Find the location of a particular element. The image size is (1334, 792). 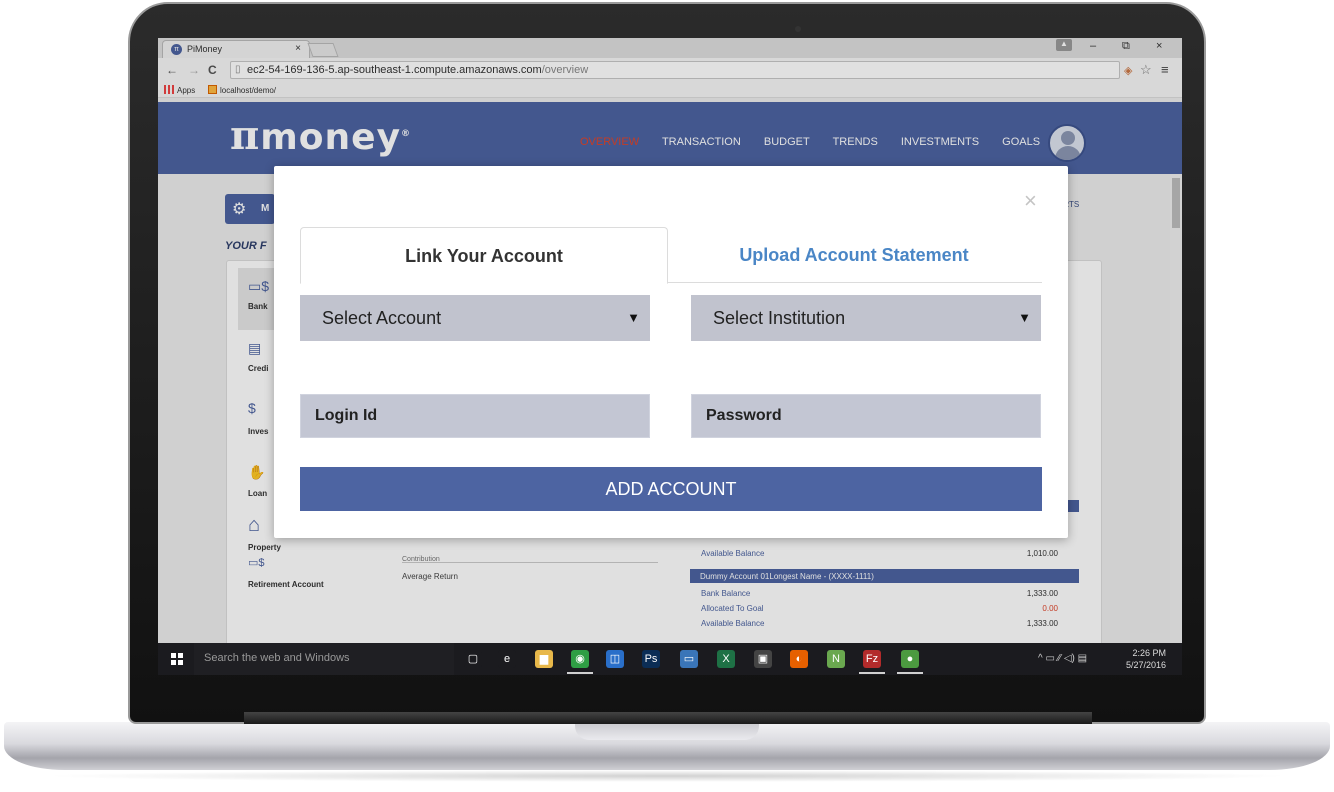

add-account-button: ADD ACCOUNT is located at coordinates (671, 489).